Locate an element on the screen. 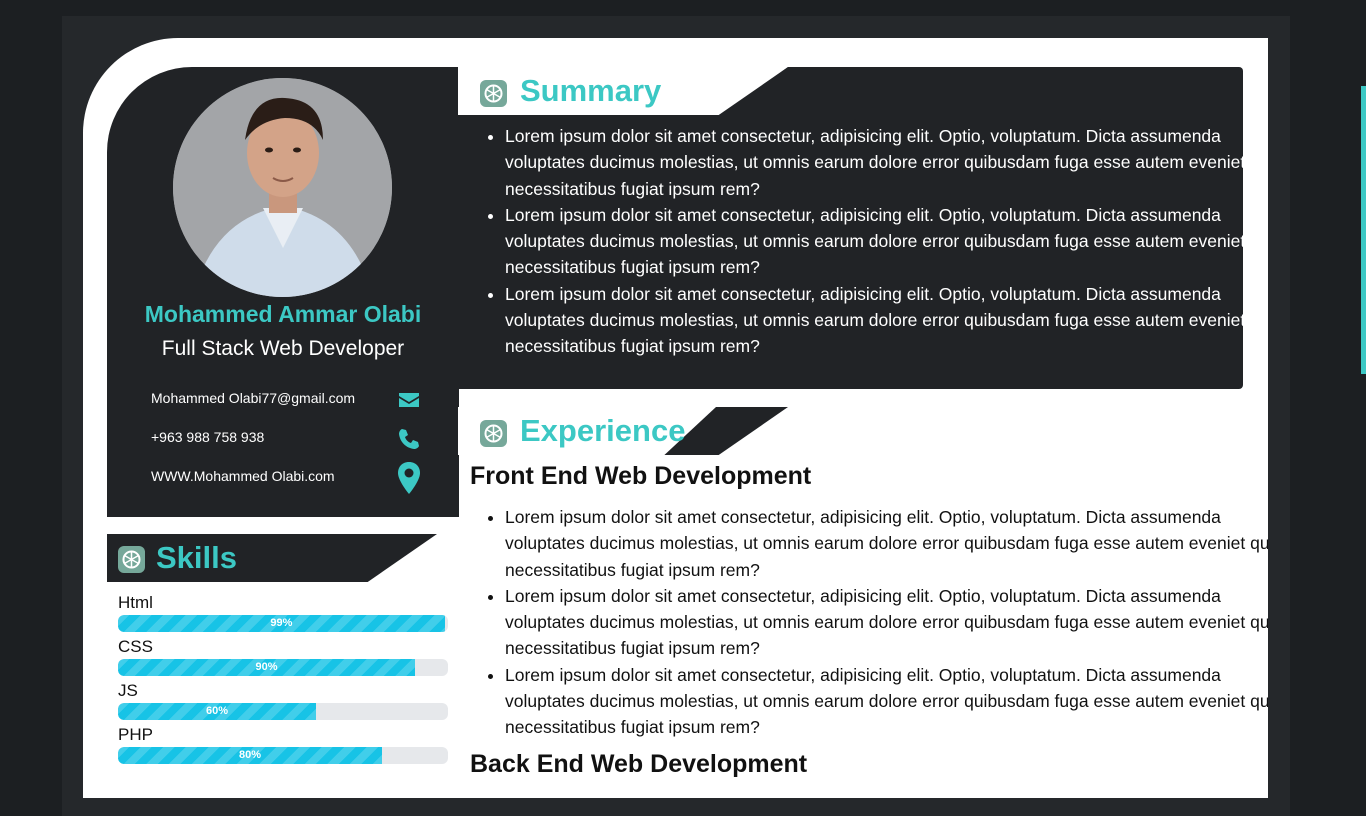 The width and height of the screenshot is (1366, 816). location-pin-icon is located at coordinates (409, 478).